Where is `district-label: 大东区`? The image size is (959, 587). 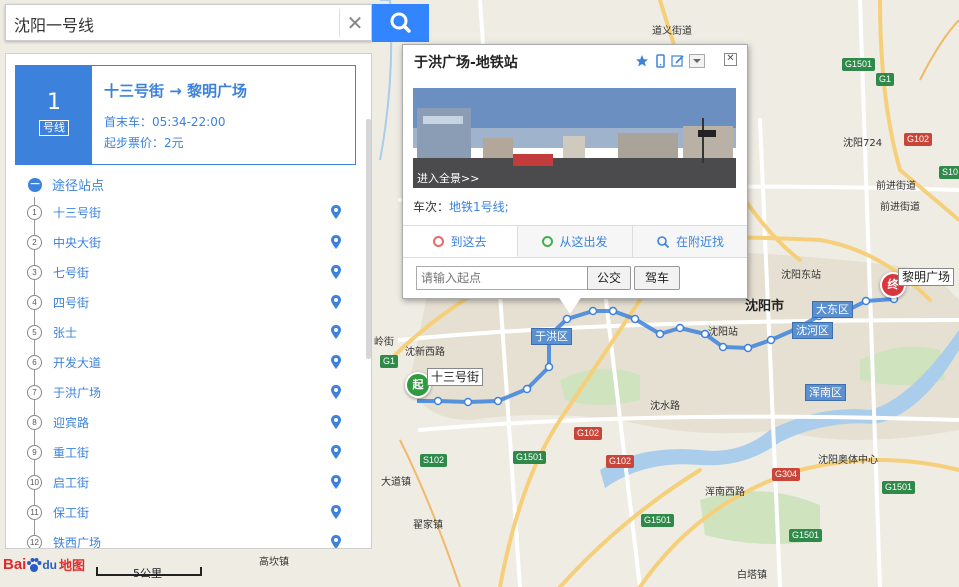 district-label: 大东区 is located at coordinates (832, 309).